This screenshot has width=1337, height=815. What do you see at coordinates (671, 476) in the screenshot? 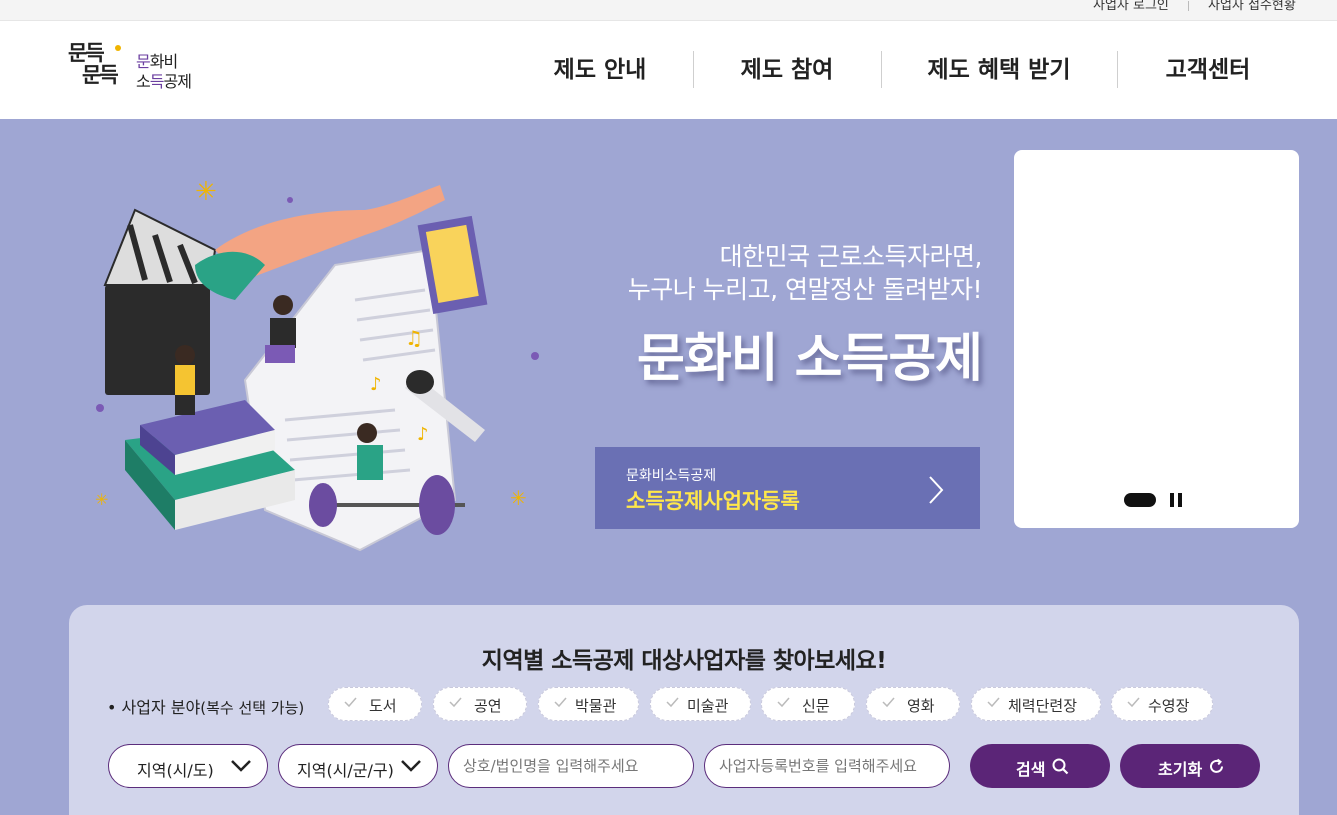
I see `register-button-caption: 문화비소득공제` at bounding box center [671, 476].